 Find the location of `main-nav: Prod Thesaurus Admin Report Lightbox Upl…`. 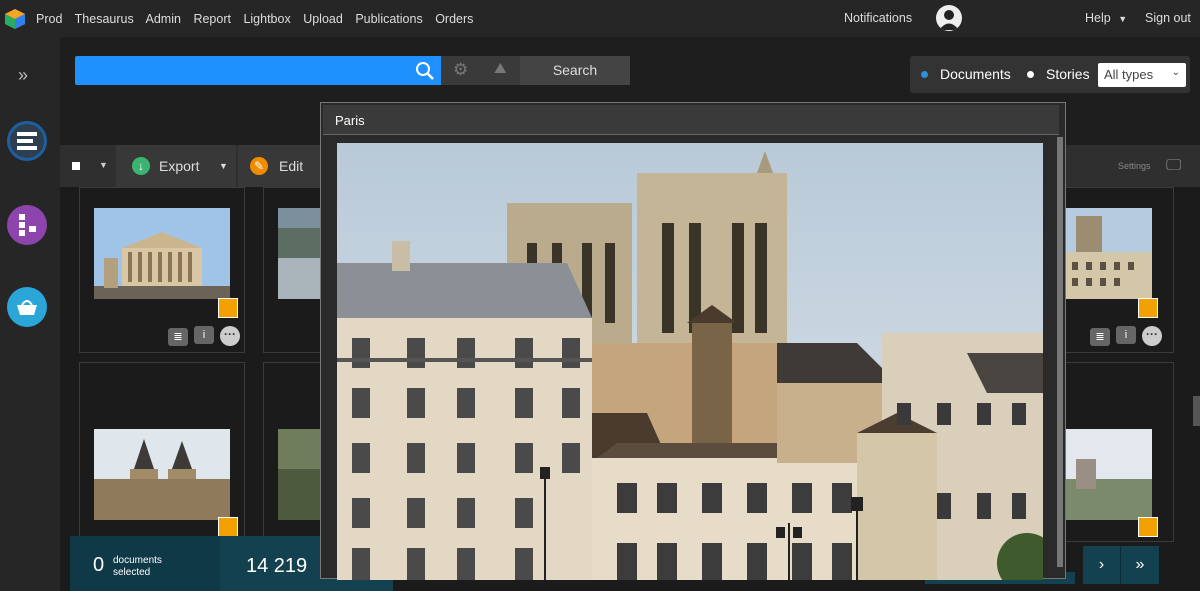

main-nav: Prod Thesaurus Admin Report Lightbox Upl… is located at coordinates (259, 19).